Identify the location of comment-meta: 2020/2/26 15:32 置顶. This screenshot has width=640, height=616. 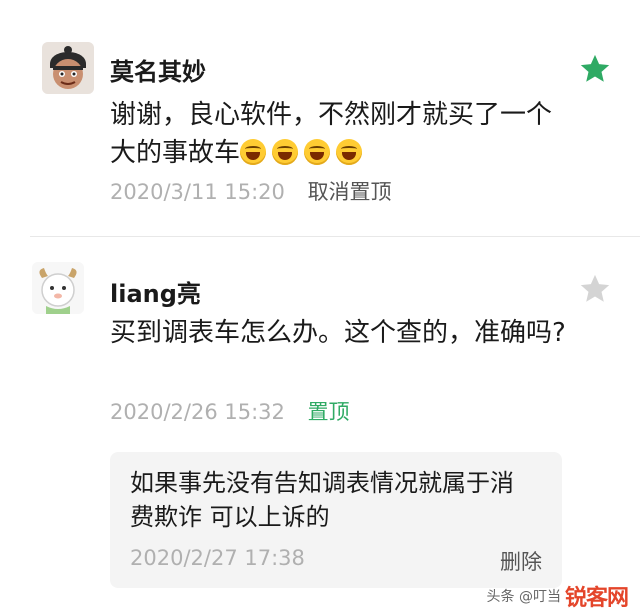
(230, 411).